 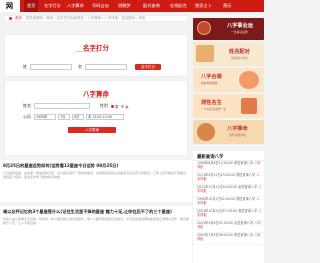 I want to click on list-item-text: 2000年7月3日06:00:00 男性查询八字, so click(x=225, y=235).